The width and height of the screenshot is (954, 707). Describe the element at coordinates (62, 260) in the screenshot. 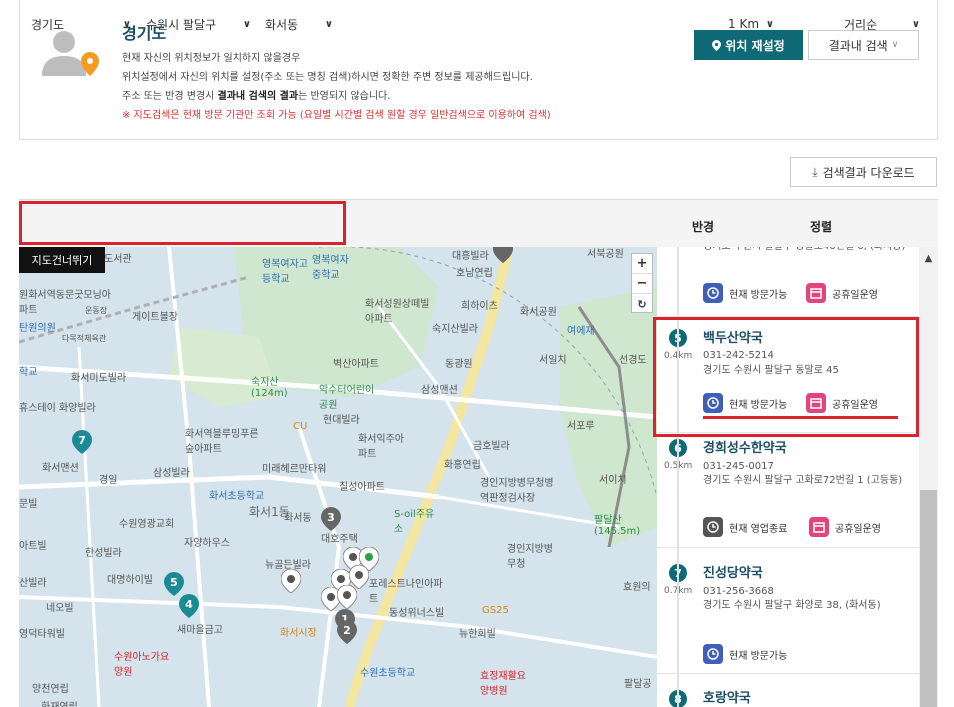

I see `skip-map-button: 지도건너뛰기` at that location.